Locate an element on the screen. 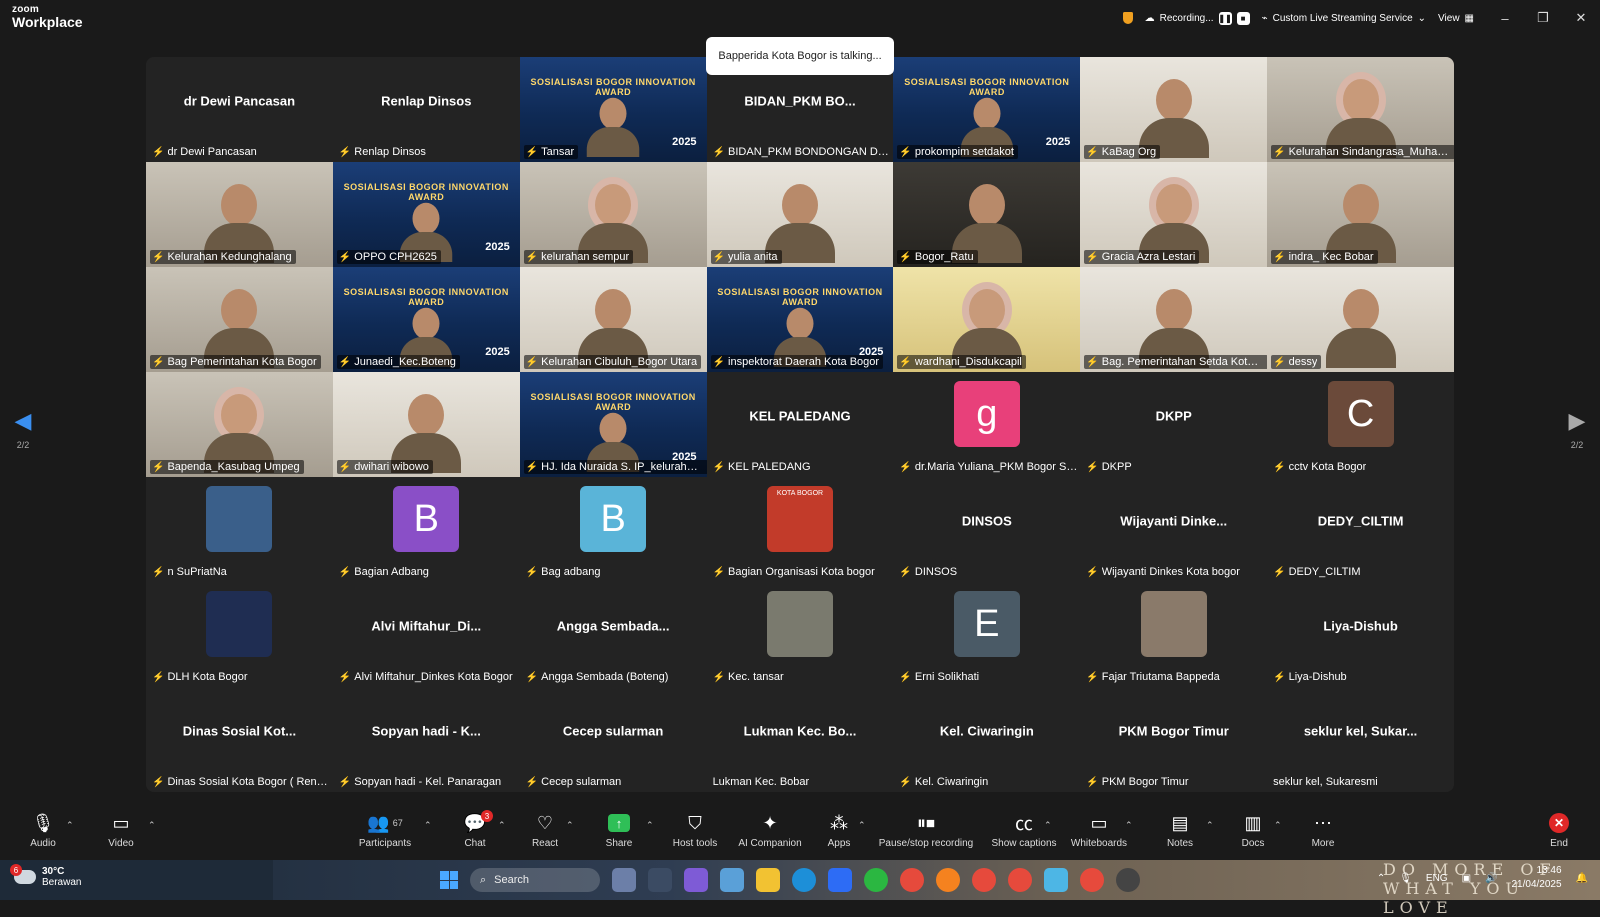 The height and width of the screenshot is (917, 1600). previous-page-button: ◀ 2/2 is located at coordinates (23, 429).